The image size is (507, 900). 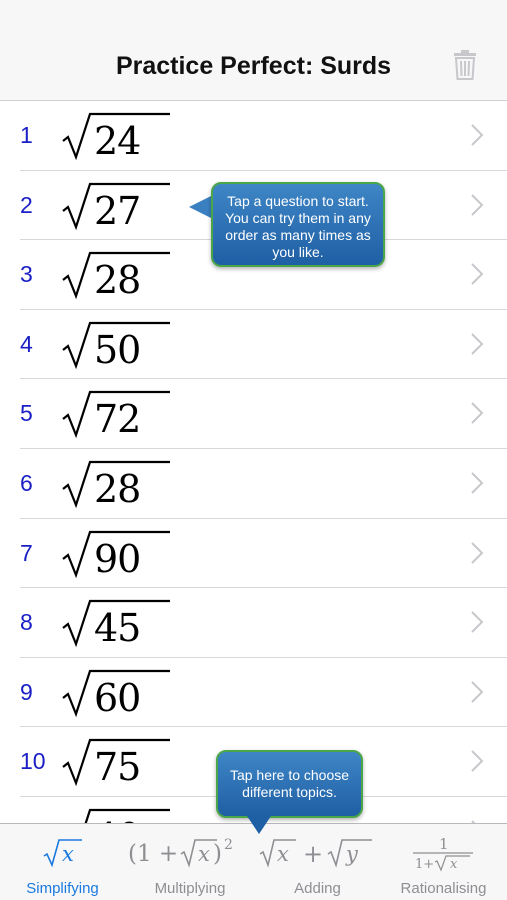 I want to click on tab-label: Adding, so click(x=317, y=888).